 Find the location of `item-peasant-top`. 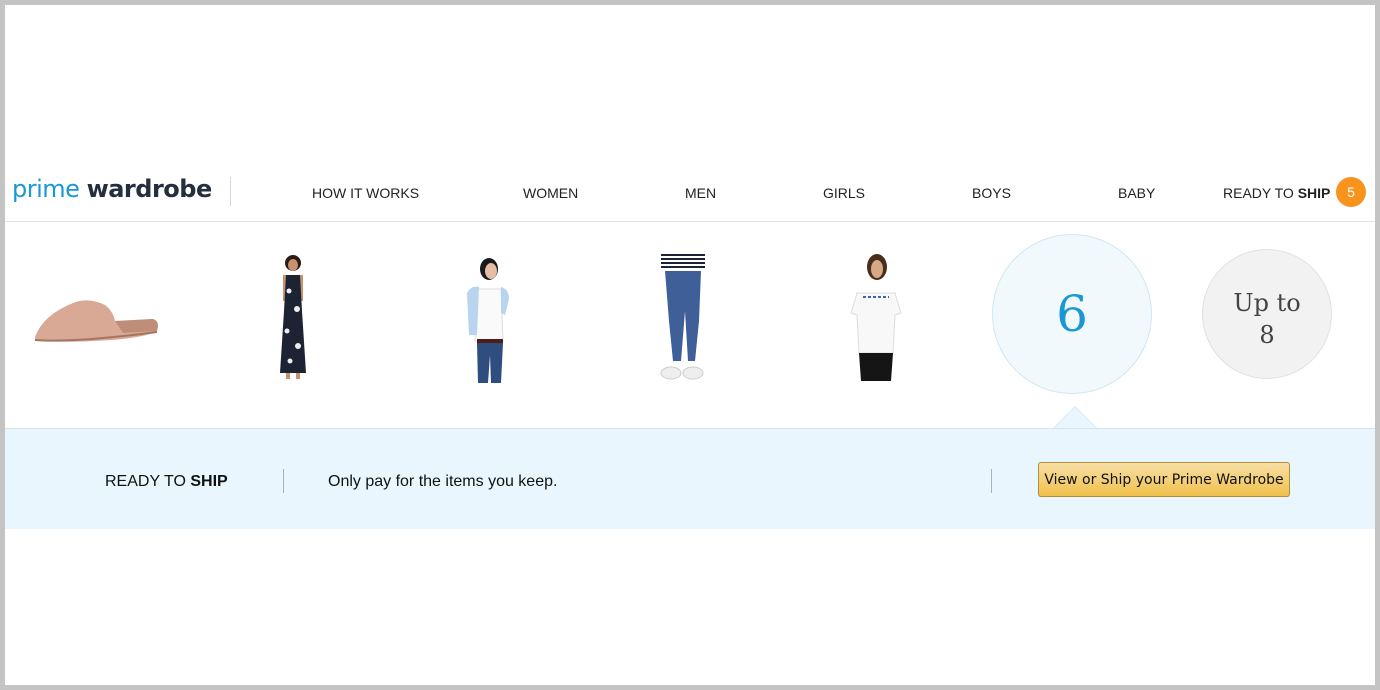

item-peasant-top is located at coordinates (876, 318).